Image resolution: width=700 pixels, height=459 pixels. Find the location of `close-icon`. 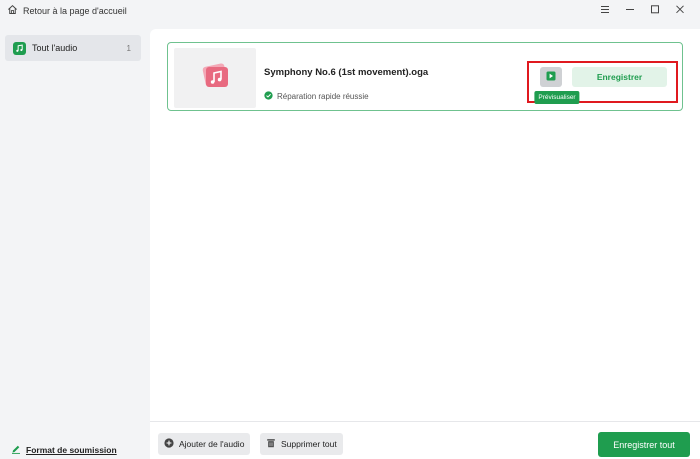

close-icon is located at coordinates (680, 10).